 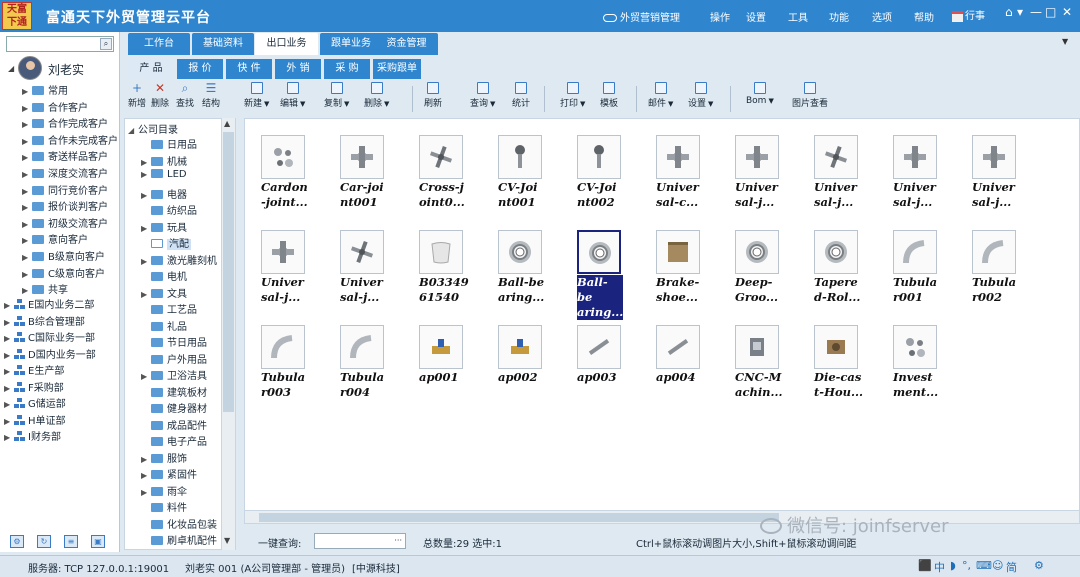 I want to click on add-button: + 新增, so click(x=137, y=95).